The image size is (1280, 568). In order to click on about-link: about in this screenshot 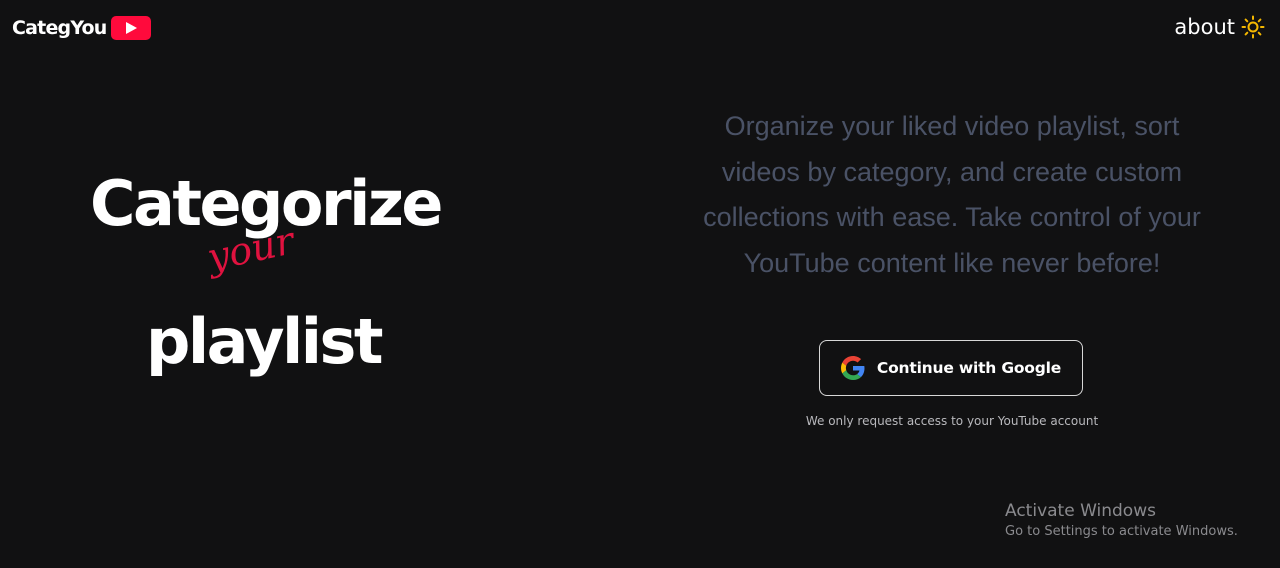, I will do `click(1204, 27)`.